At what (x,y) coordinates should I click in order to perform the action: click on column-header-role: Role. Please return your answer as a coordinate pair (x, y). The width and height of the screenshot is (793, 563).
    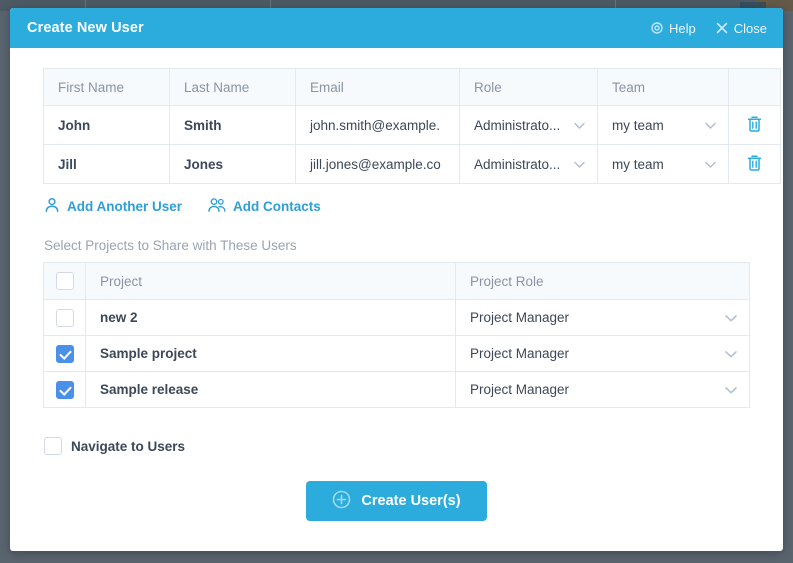
    Looking at the image, I should click on (528, 87).